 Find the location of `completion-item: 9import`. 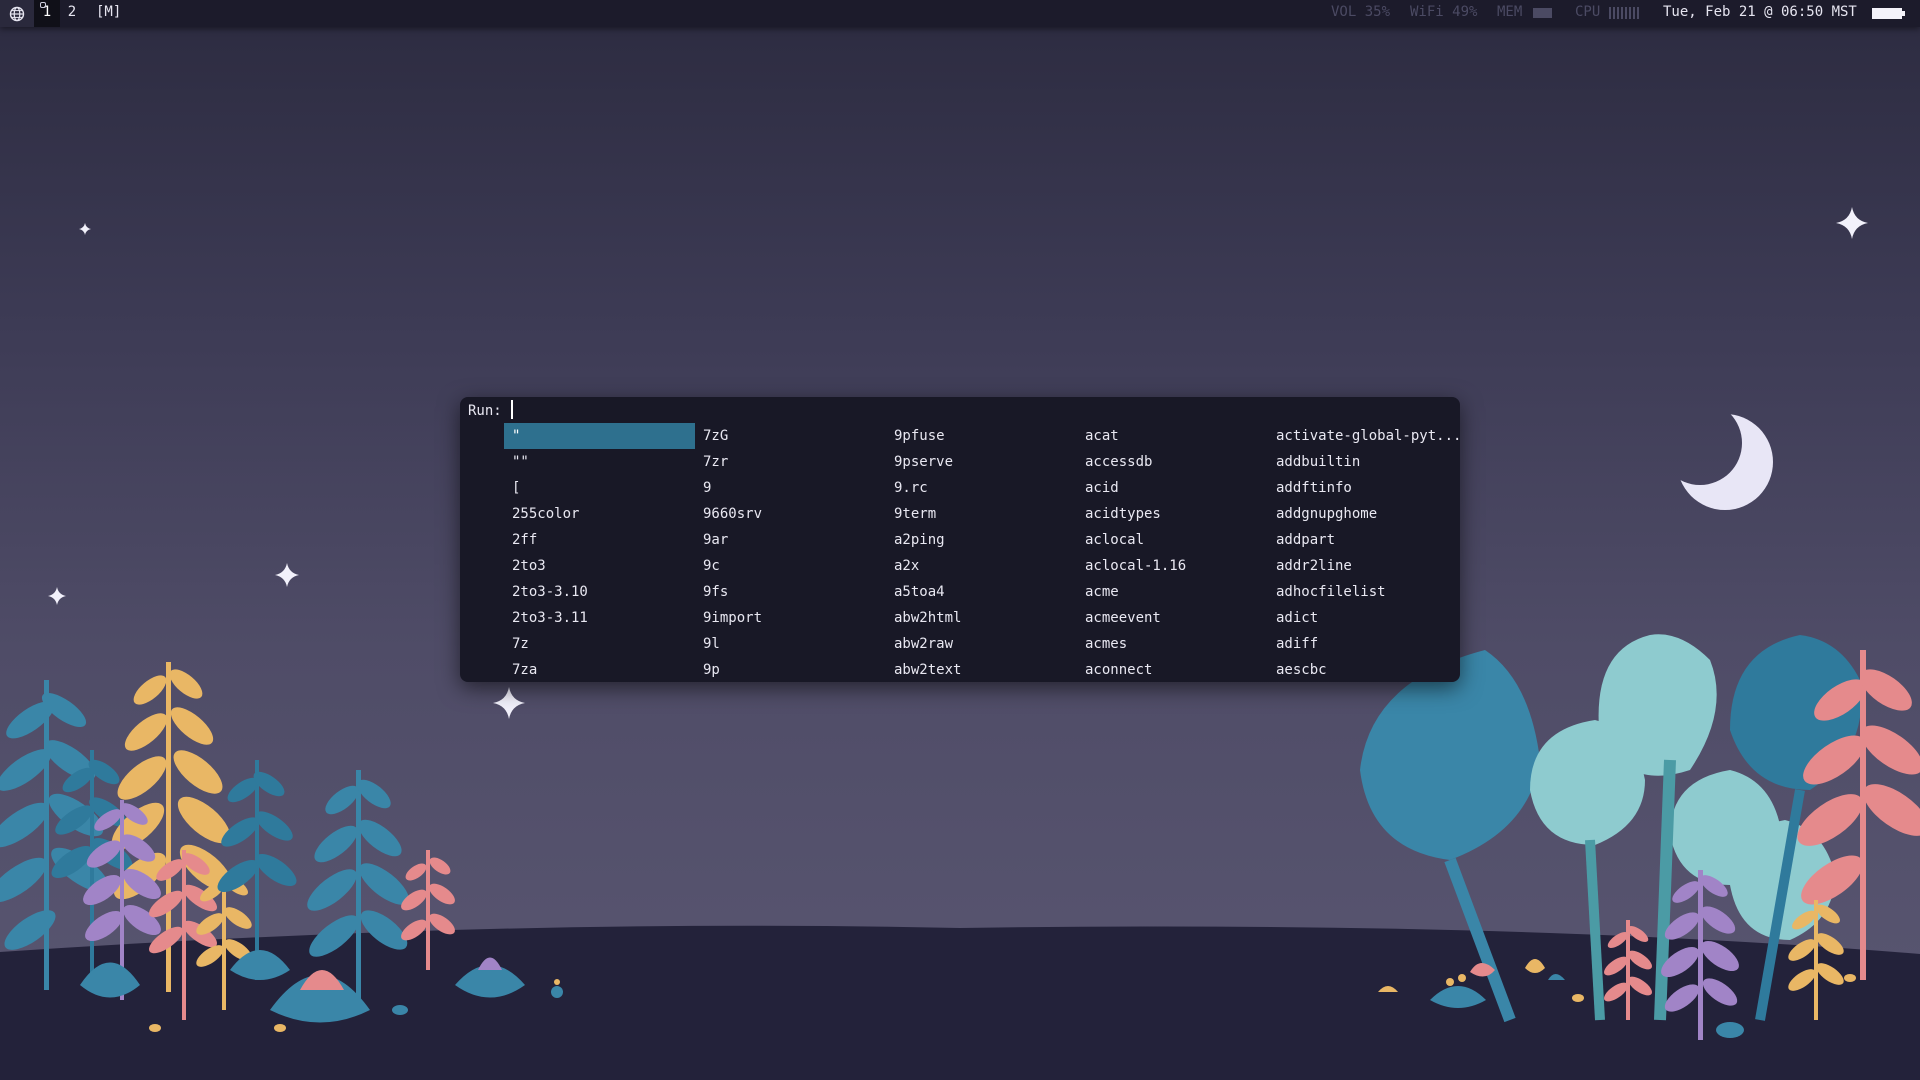

completion-item: 9import is located at coordinates (790, 618).